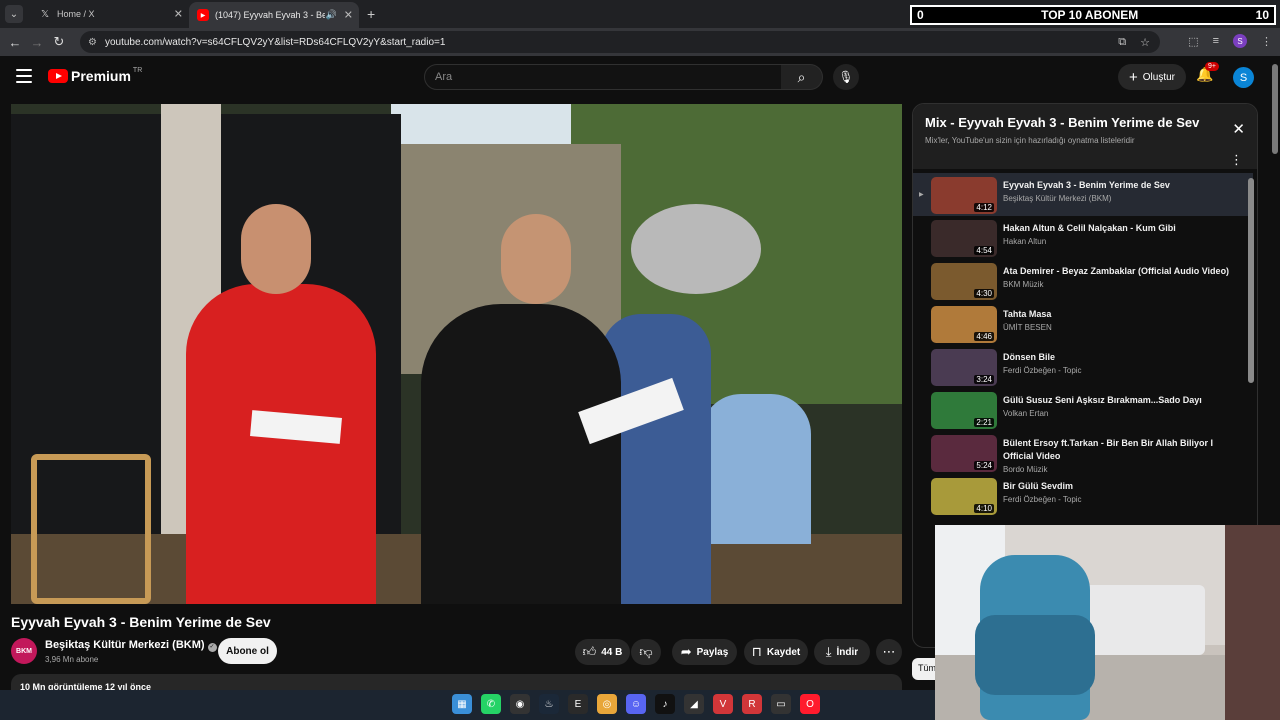  I want to click on more-menu-icon: ⋮, so click(1266, 41).